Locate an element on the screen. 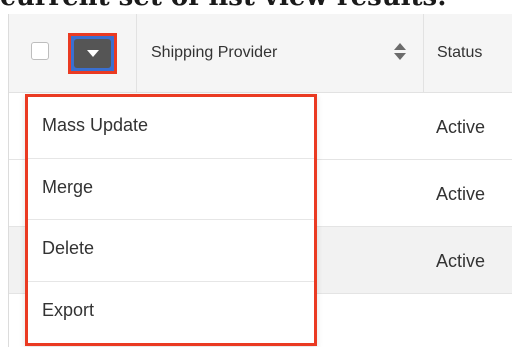  caret-down-icon is located at coordinates (92, 53).